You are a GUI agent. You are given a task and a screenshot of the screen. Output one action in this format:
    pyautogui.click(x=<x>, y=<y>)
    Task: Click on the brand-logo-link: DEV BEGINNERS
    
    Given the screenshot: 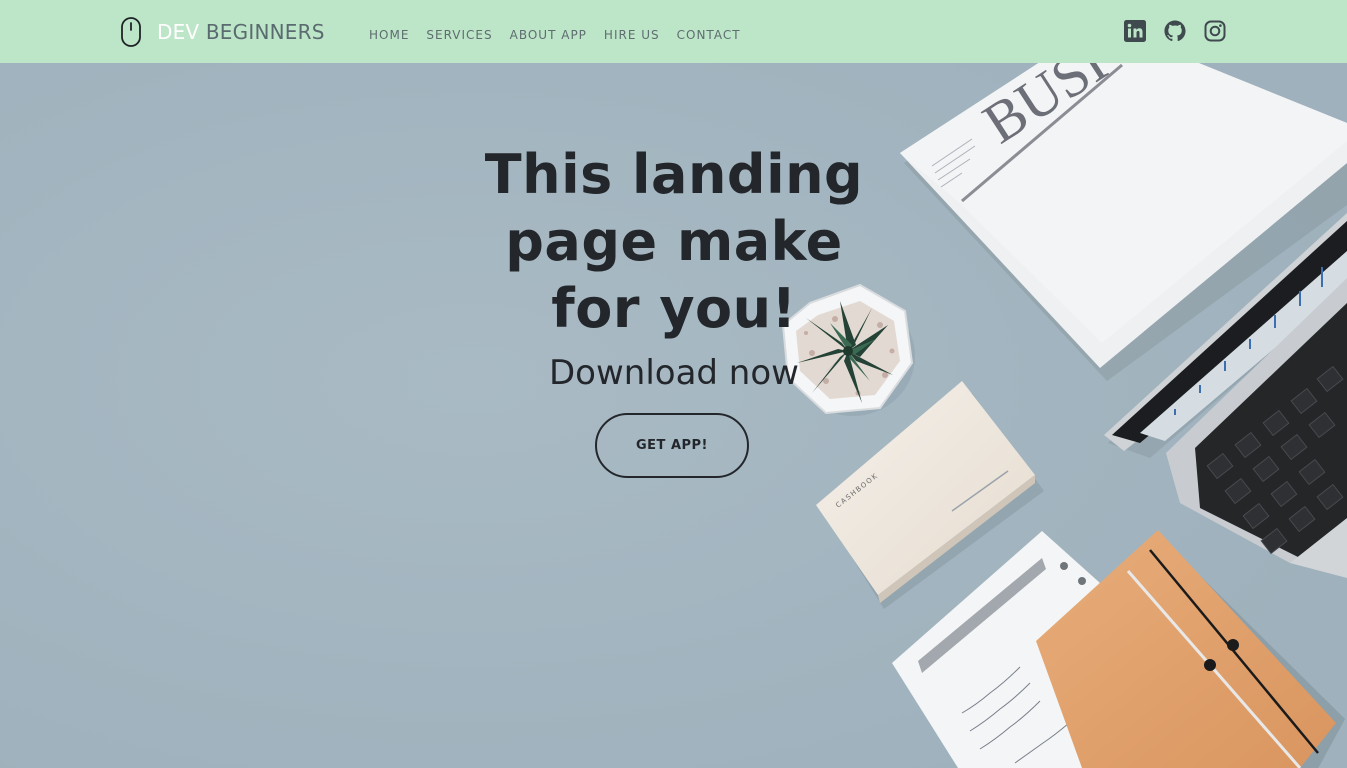 What is the action you would take?
    pyautogui.click(x=222, y=32)
    